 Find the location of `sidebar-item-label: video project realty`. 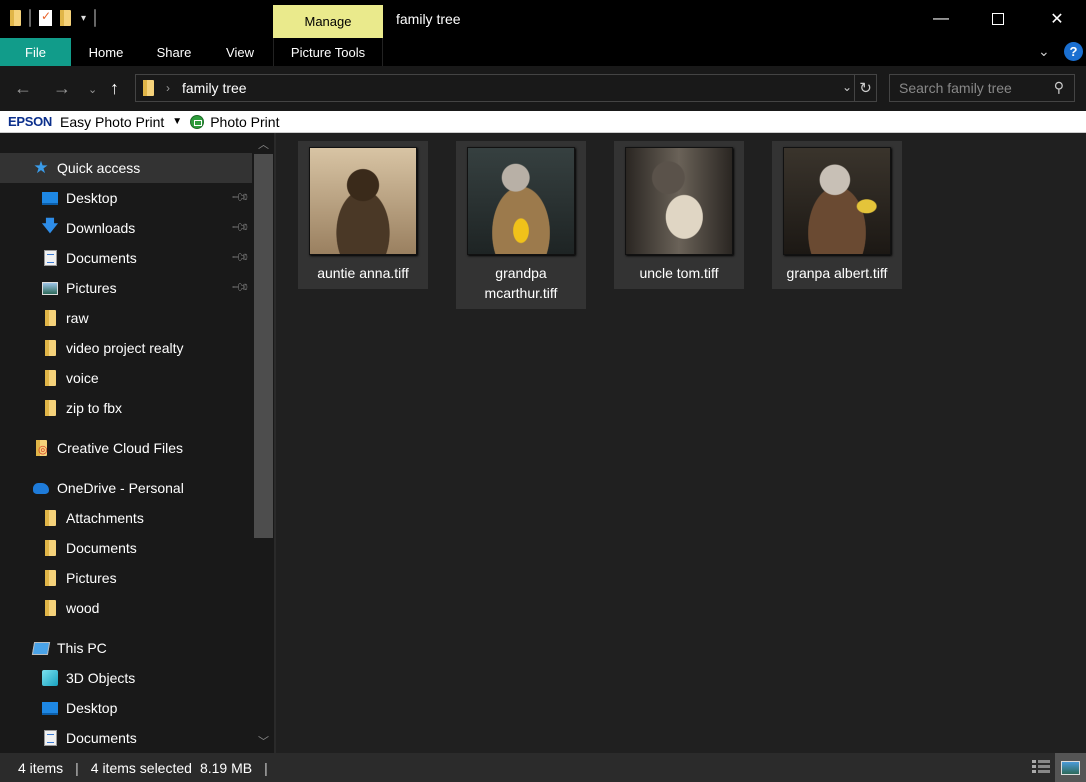

sidebar-item-label: video project realty is located at coordinates (125, 348).